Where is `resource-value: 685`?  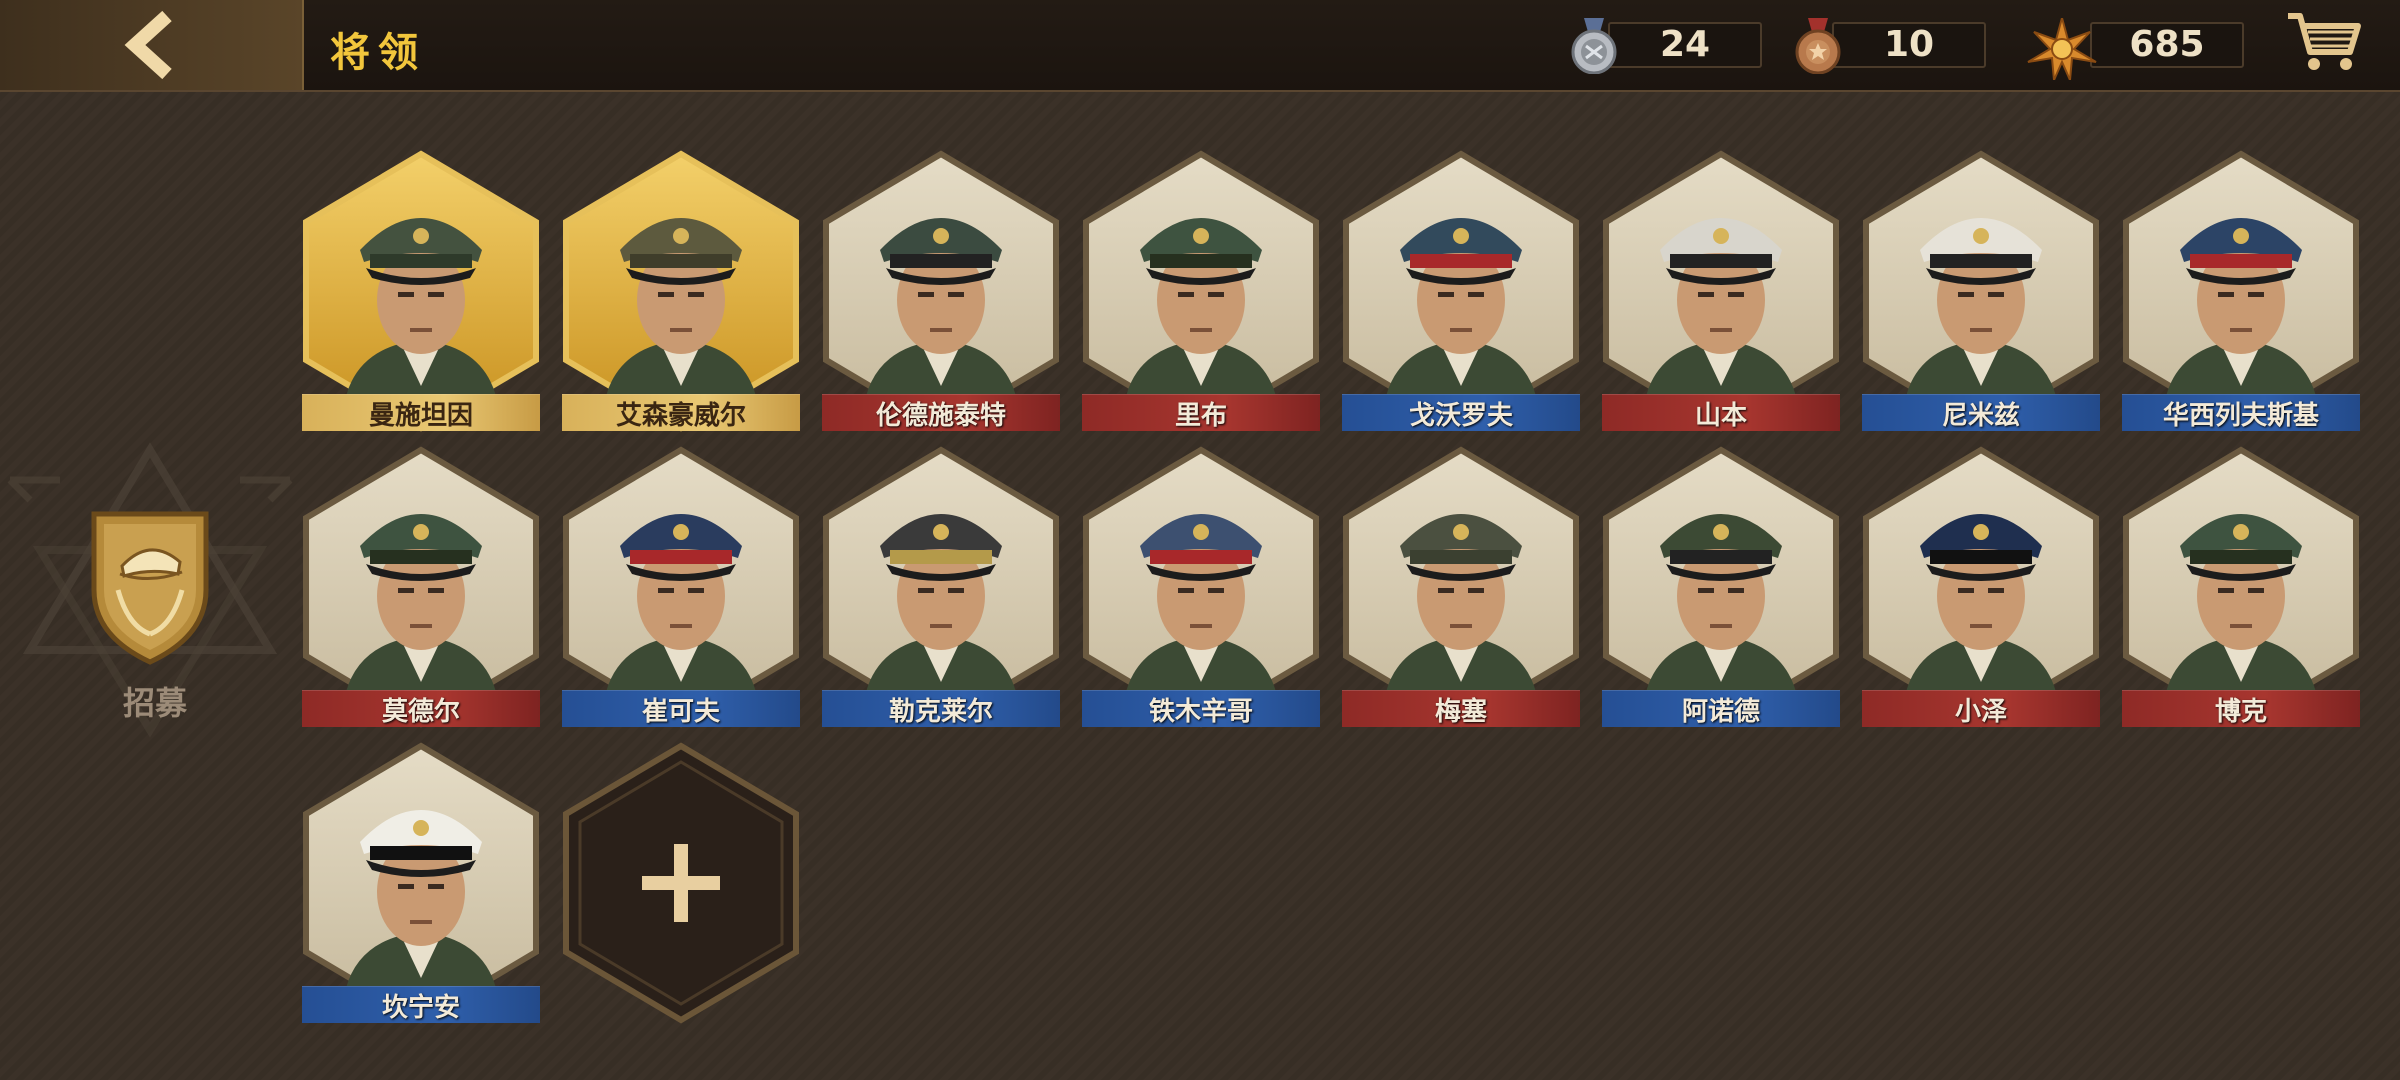 resource-value: 685 is located at coordinates (2167, 45).